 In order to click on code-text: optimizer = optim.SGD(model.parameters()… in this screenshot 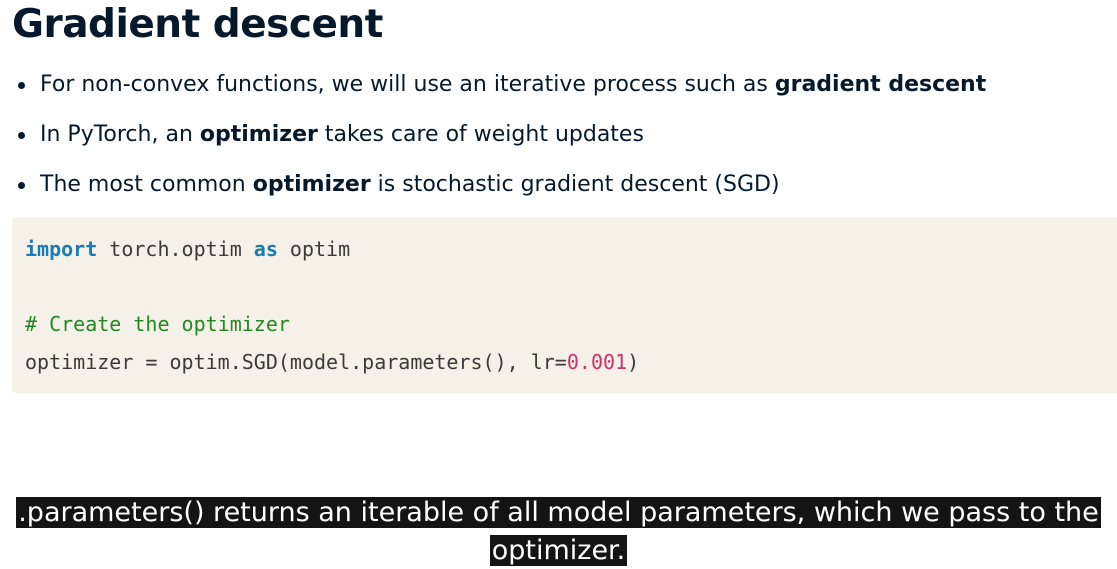, I will do `click(296, 361)`.